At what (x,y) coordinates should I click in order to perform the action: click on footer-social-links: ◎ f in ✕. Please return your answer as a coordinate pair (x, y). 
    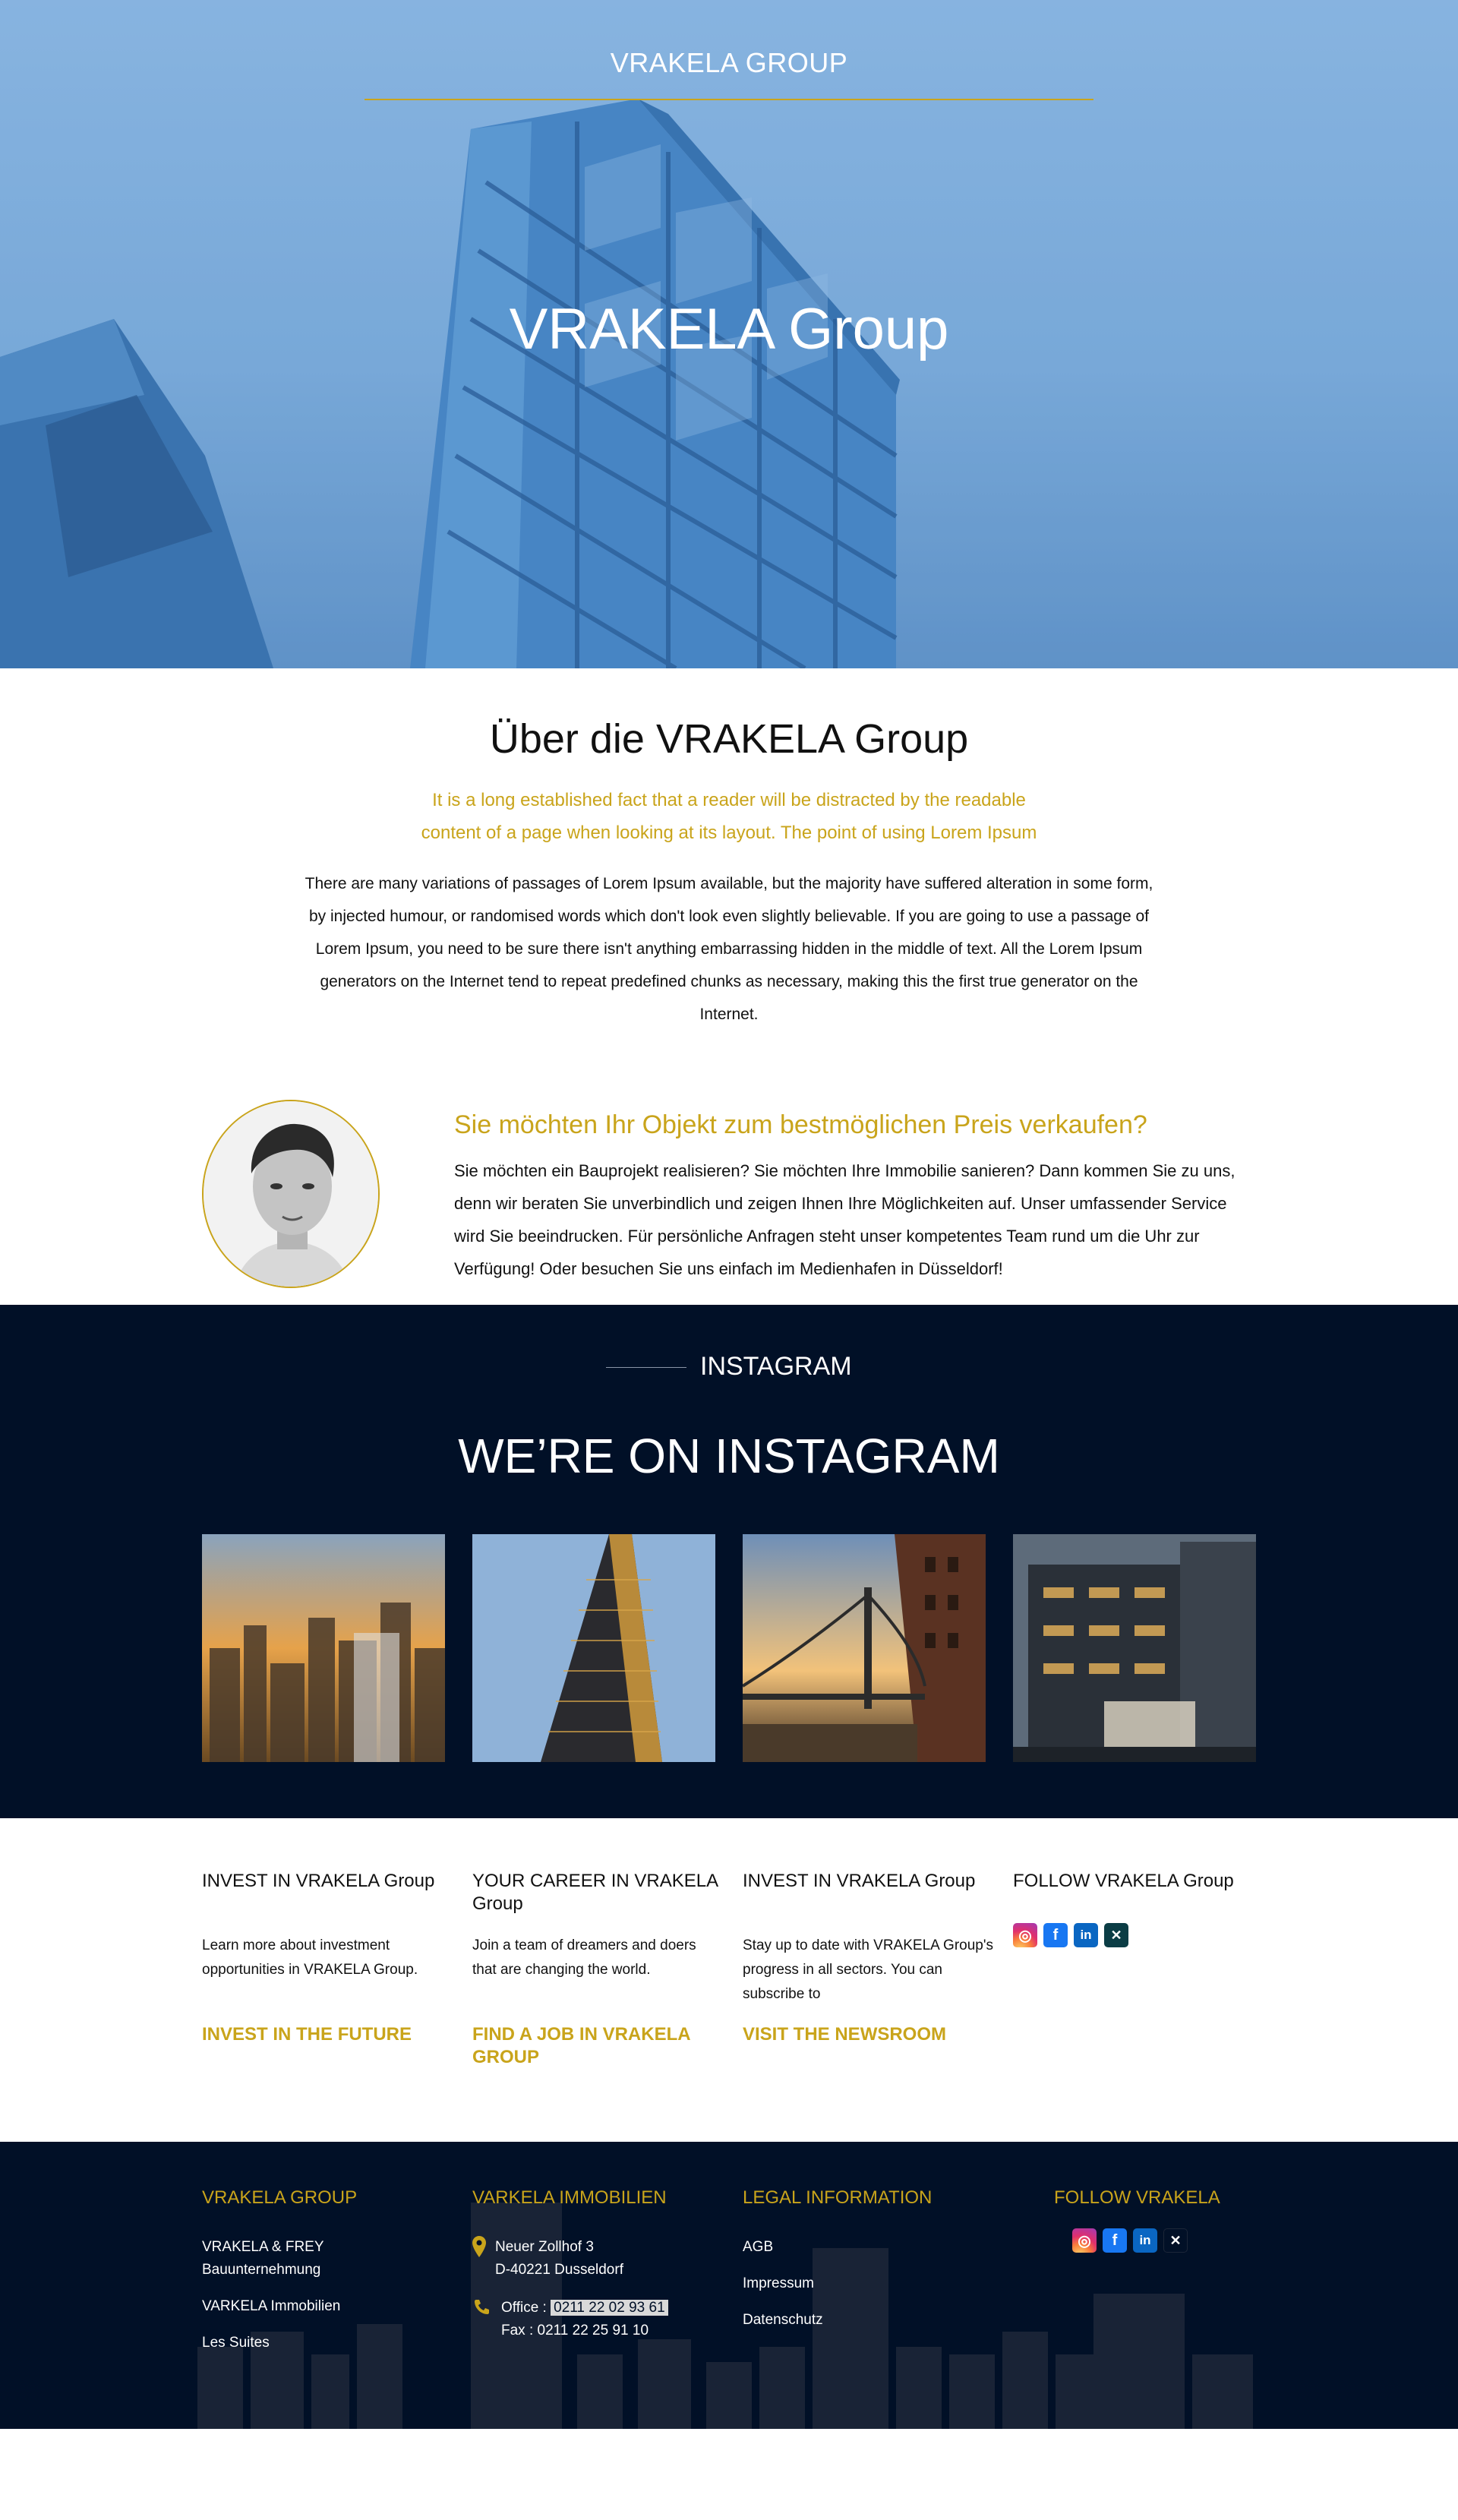
    Looking at the image, I should click on (1146, 2241).